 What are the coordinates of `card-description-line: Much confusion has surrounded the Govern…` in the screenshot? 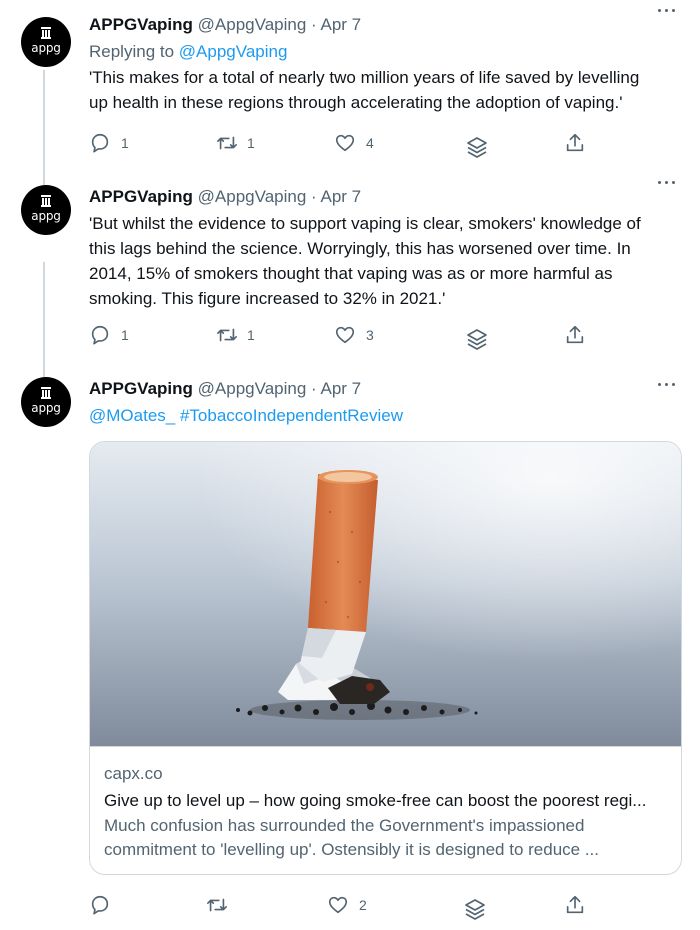 It's located at (344, 825).